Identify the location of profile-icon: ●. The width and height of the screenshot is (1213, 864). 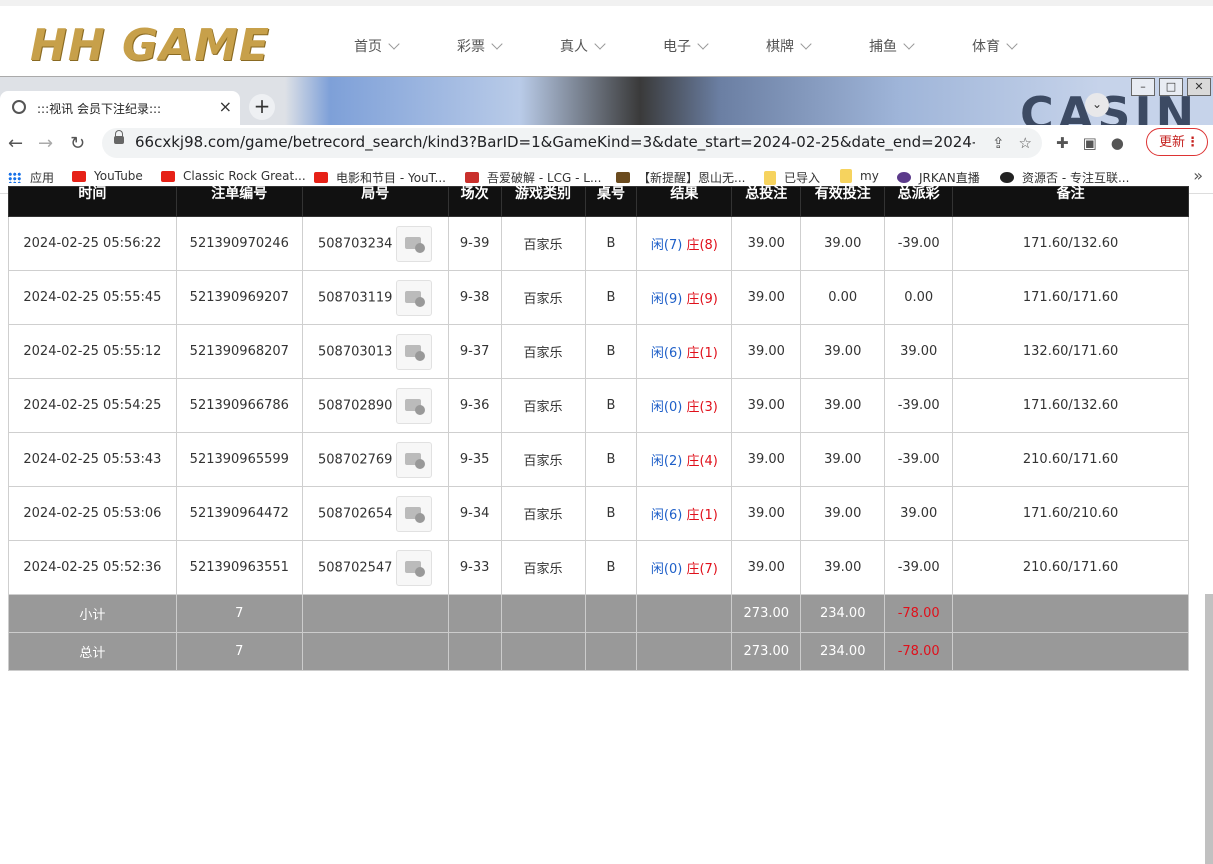
(1117, 143).